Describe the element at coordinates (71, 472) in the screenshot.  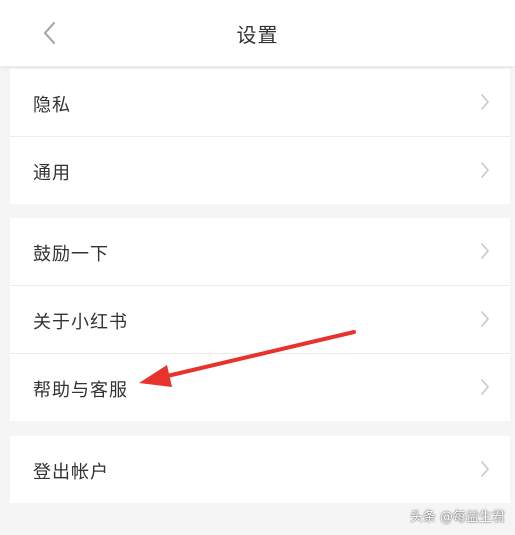
I see `settings-item-label: 登出帐户` at that location.